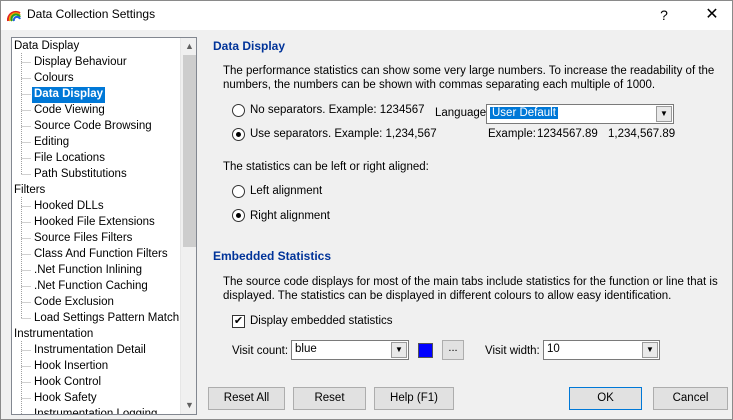  I want to click on tree-item: Instrumentation Logging, so click(95, 410).